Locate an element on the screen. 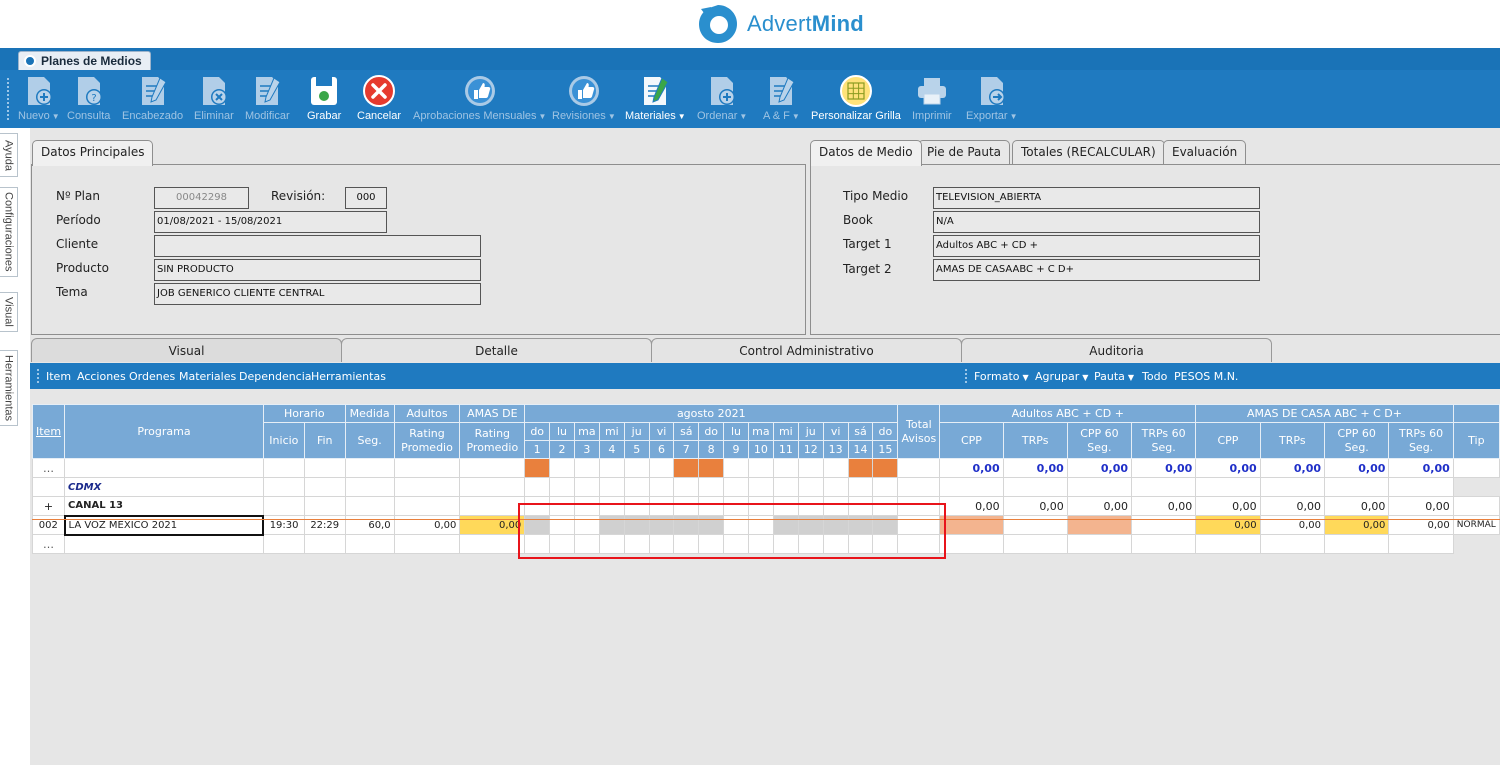  eliminar-button: Eliminar is located at coordinates (214, 98).